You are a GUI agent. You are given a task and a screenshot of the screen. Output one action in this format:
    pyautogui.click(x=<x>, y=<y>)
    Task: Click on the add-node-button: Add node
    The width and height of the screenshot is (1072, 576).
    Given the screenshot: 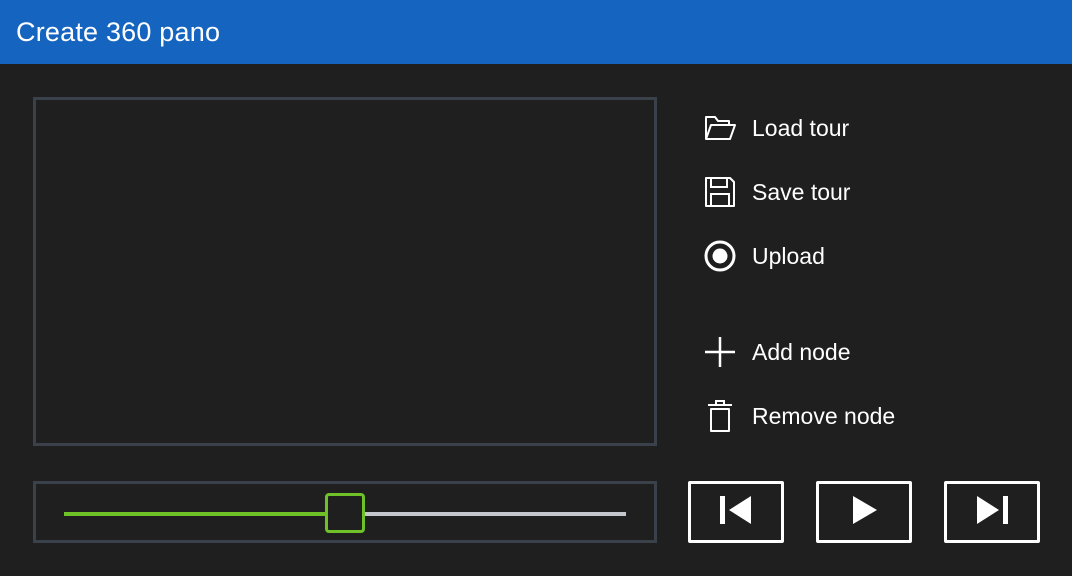 What is the action you would take?
    pyautogui.click(x=775, y=352)
    